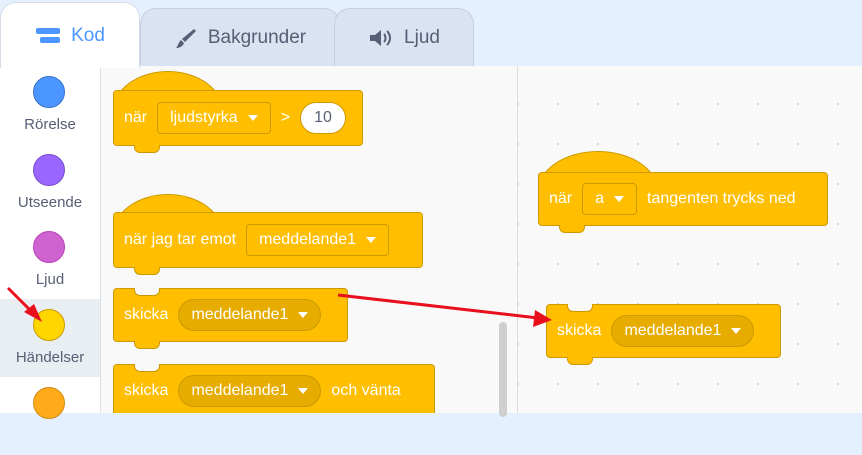 The height and width of the screenshot is (455, 862). What do you see at coordinates (49, 170) in the screenshot?
I see `looks-color-dot` at bounding box center [49, 170].